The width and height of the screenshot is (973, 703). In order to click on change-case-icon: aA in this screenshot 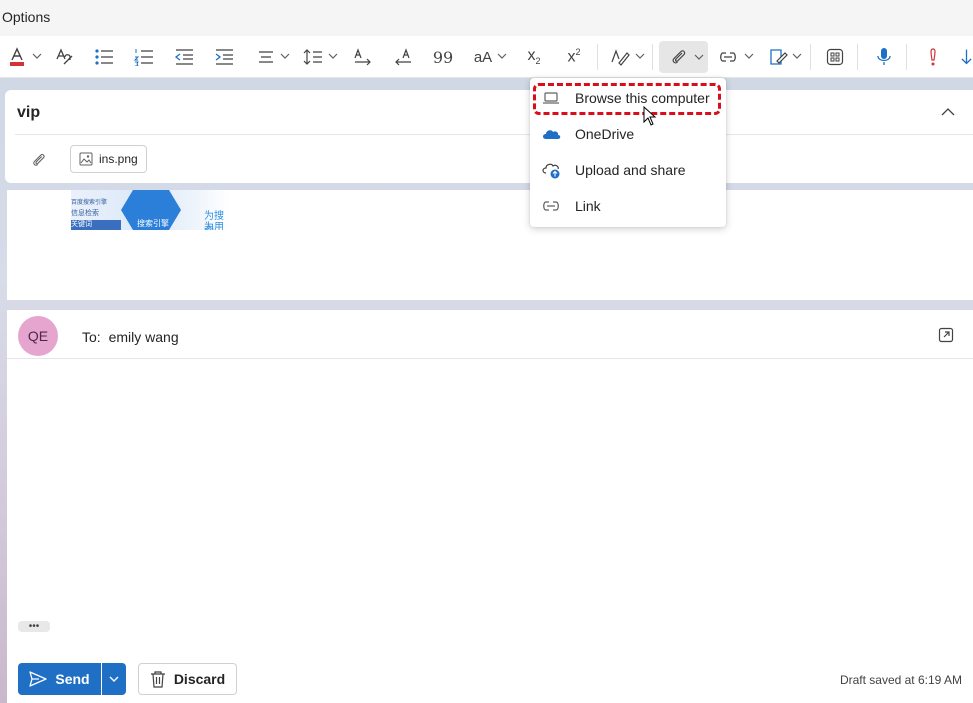, I will do `click(483, 57)`.